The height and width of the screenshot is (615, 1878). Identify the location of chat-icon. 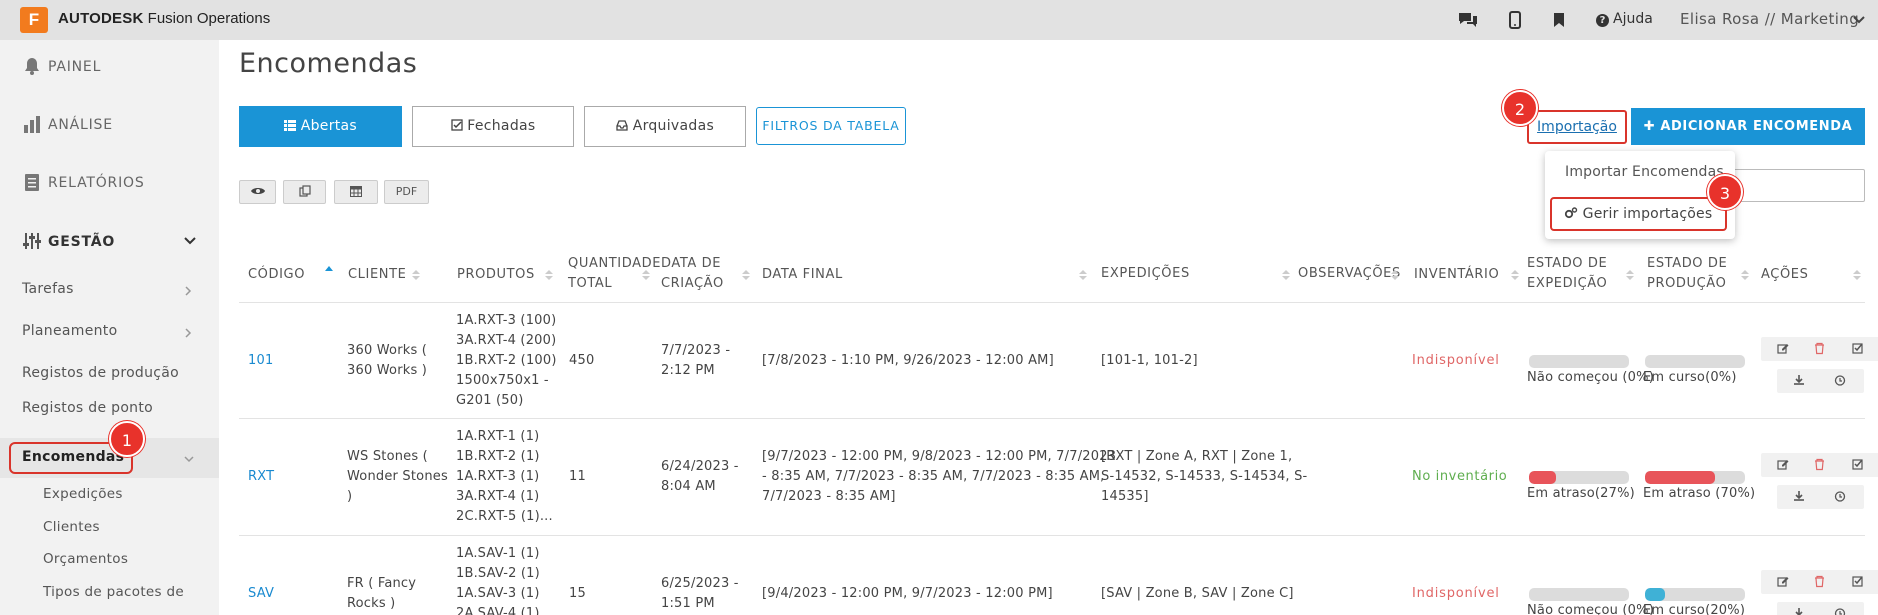
(1468, 20).